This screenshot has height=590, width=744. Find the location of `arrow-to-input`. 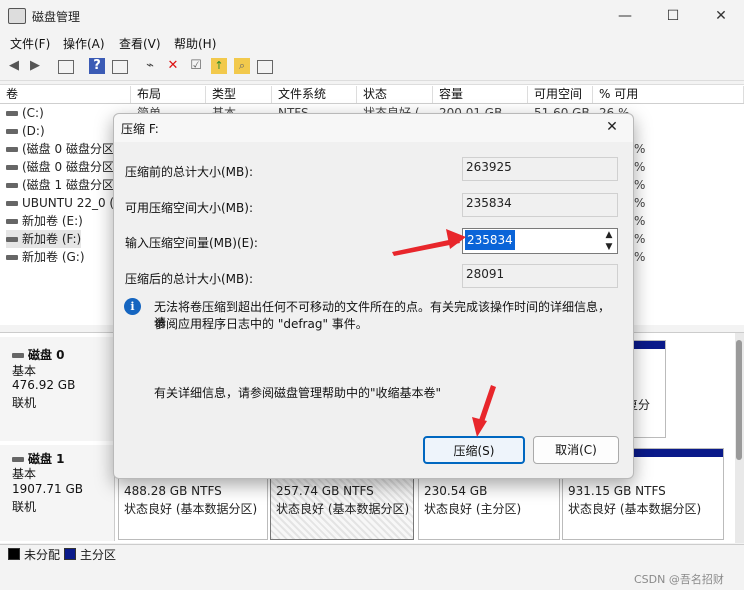

arrow-to-input is located at coordinates (429, 242).